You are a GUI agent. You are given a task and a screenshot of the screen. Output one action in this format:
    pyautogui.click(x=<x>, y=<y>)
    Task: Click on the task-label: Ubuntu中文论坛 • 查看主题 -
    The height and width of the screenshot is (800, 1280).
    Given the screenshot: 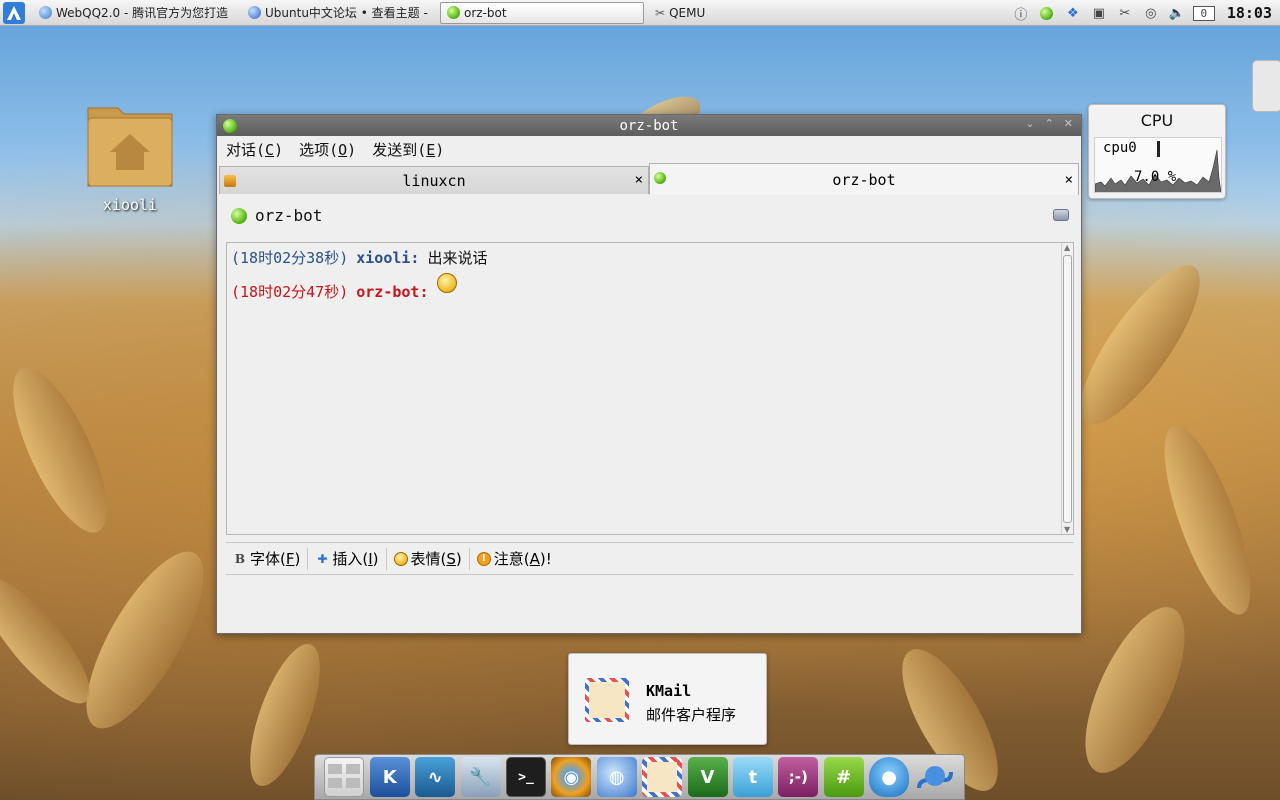 What is the action you would take?
    pyautogui.click(x=346, y=13)
    